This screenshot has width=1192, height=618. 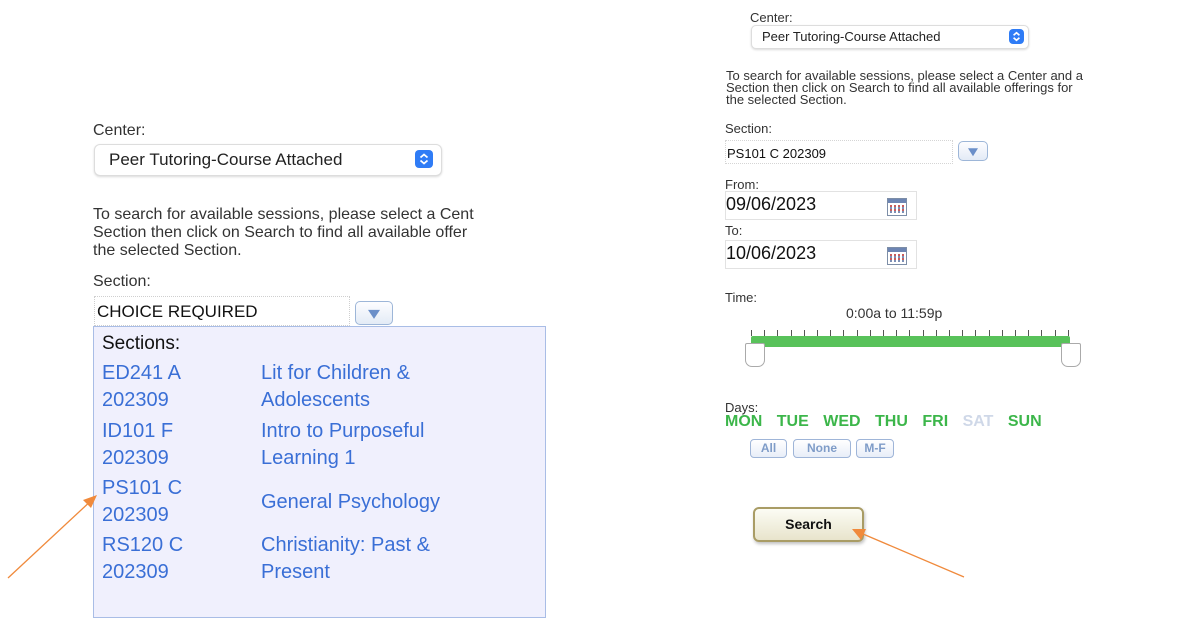 What do you see at coordinates (486, 537) in the screenshot?
I see `annotation-arrows` at bounding box center [486, 537].